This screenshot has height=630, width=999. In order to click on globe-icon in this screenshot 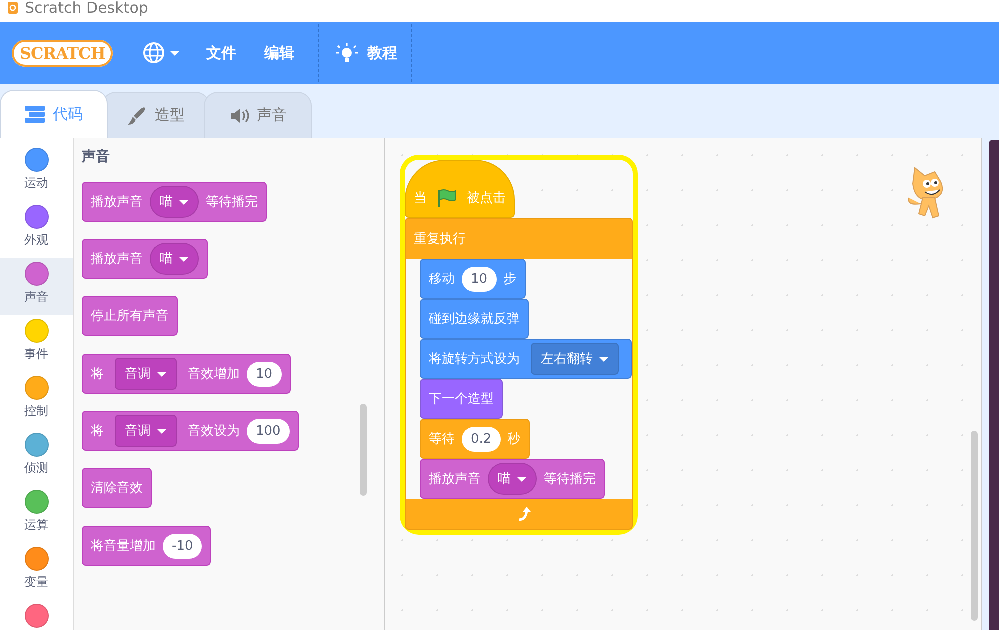, I will do `click(154, 53)`.